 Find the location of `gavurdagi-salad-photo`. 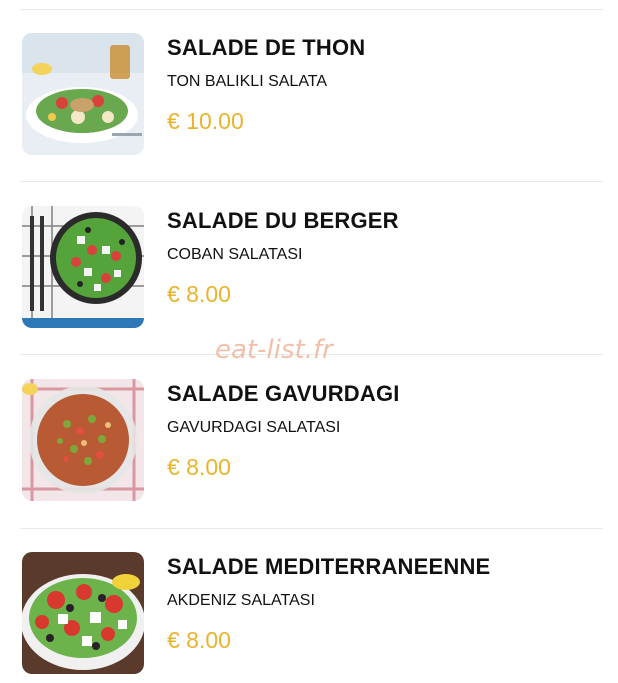

gavurdagi-salad-photo is located at coordinates (83, 440).